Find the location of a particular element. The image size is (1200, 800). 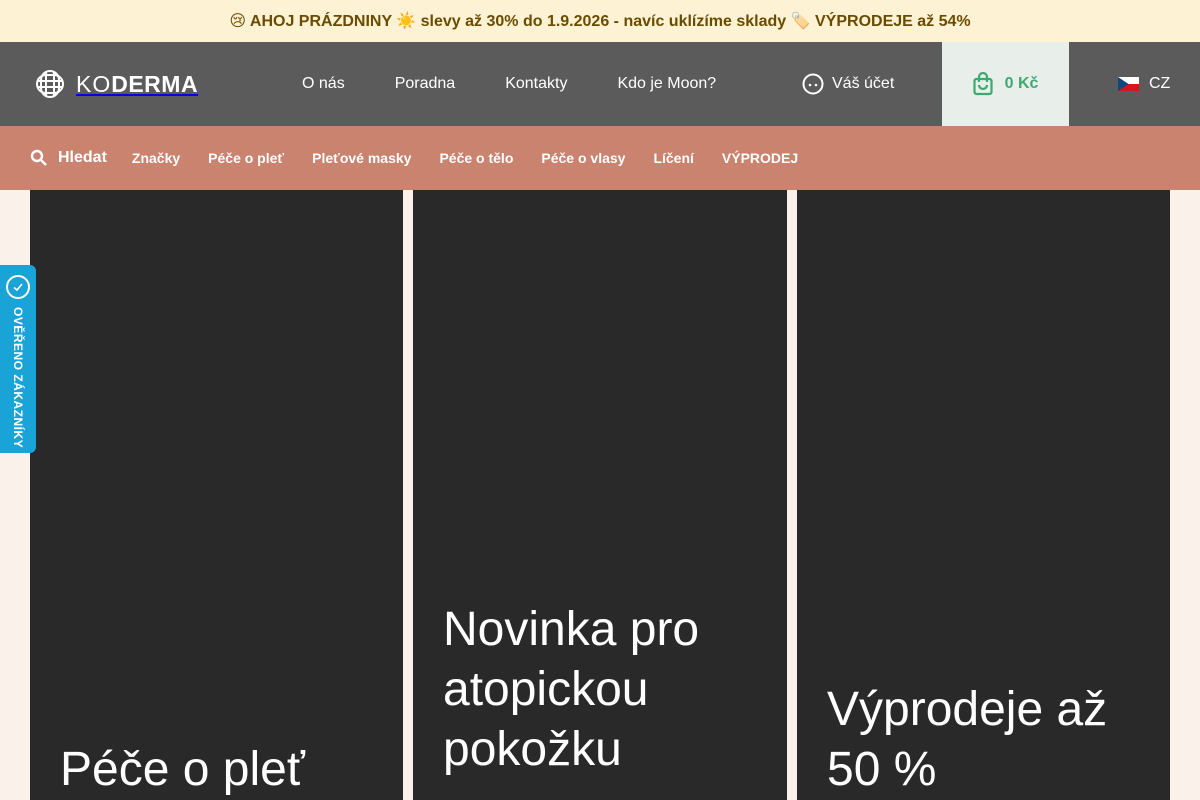

nav-link-kdo-je-moon: Kdo je Moon? is located at coordinates (666, 84).